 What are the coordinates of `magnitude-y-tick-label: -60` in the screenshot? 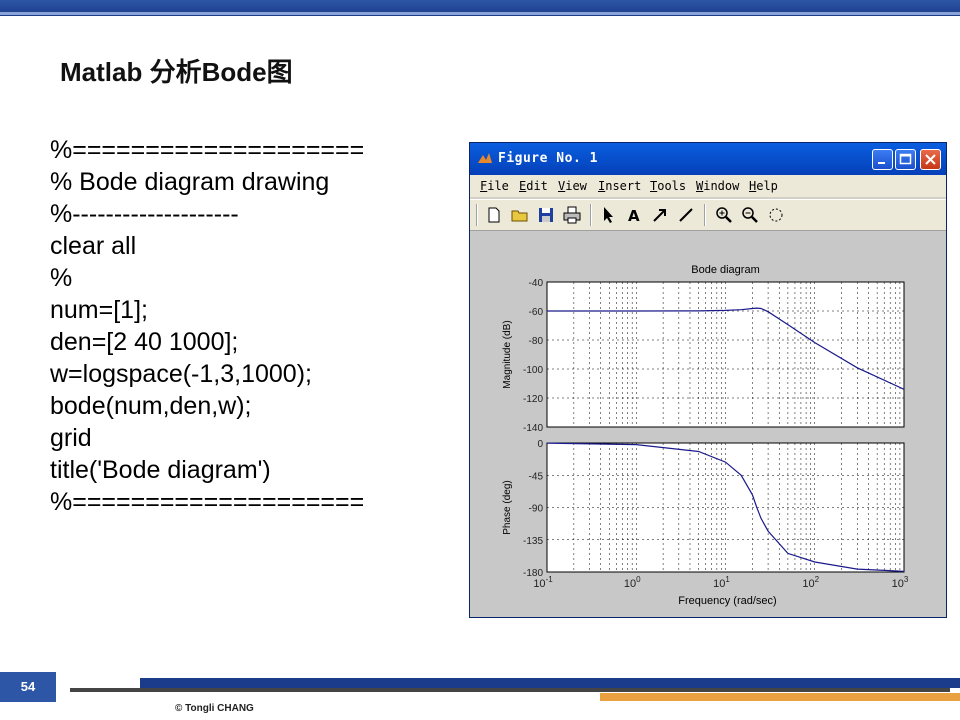 It's located at (536, 312).